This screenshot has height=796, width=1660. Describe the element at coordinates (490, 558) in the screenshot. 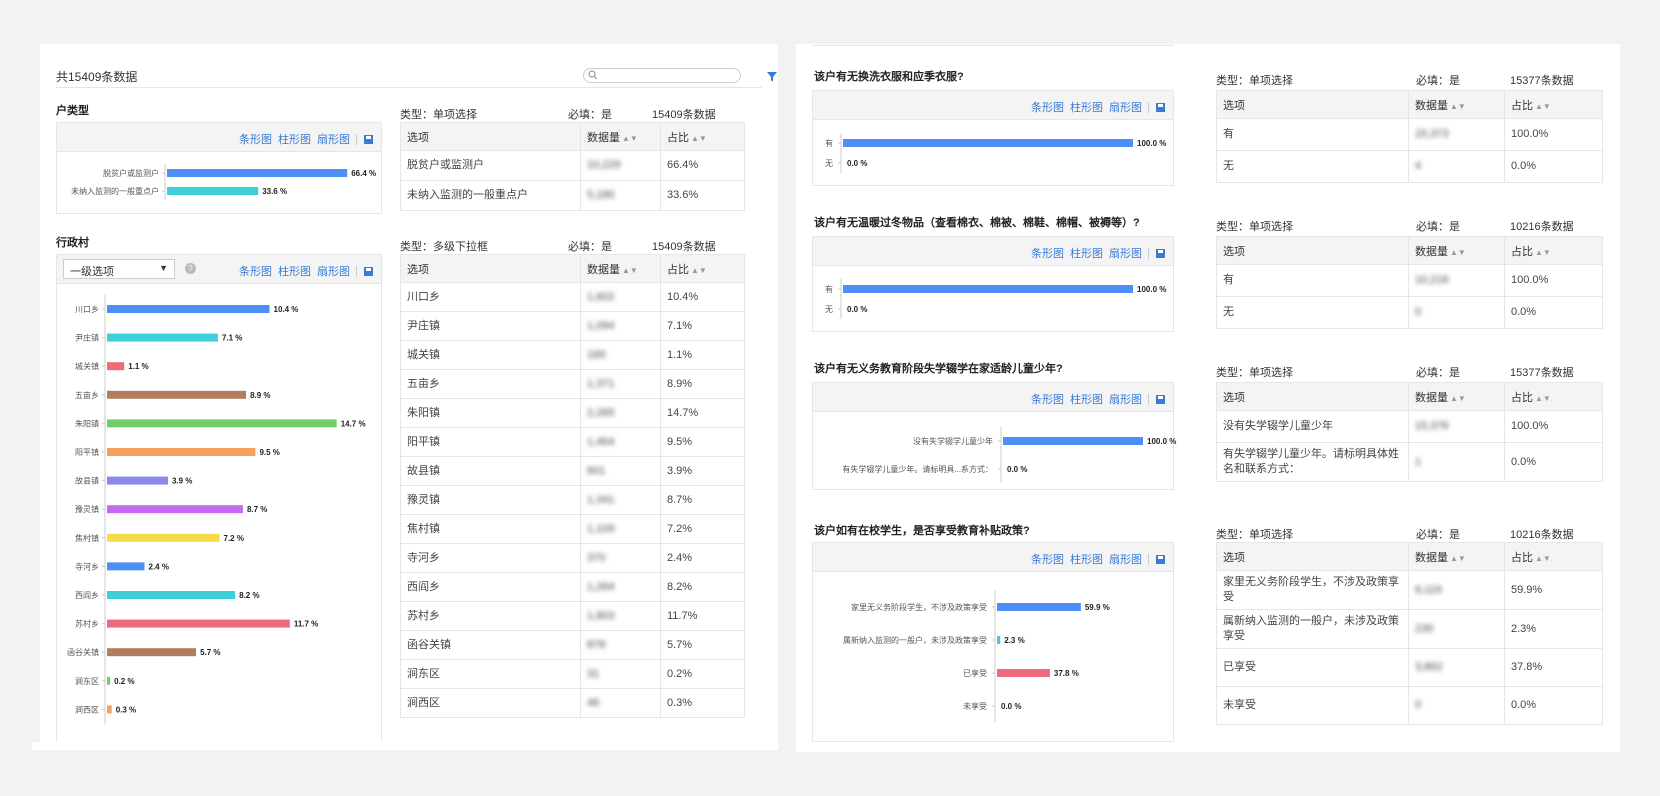

I see `cell-option: 寺河乡` at that location.